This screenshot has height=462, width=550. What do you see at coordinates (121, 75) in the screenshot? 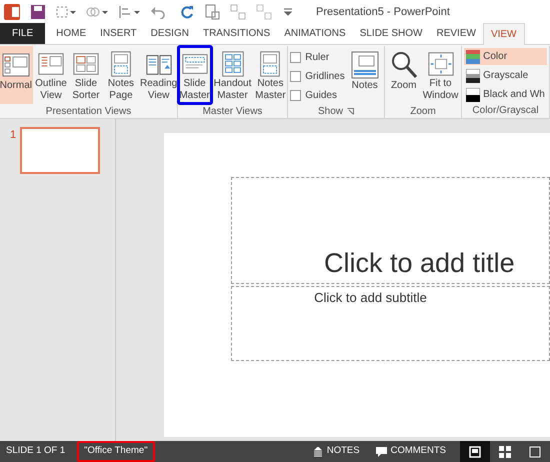
I see `ribbon-button: Notes Page` at bounding box center [121, 75].